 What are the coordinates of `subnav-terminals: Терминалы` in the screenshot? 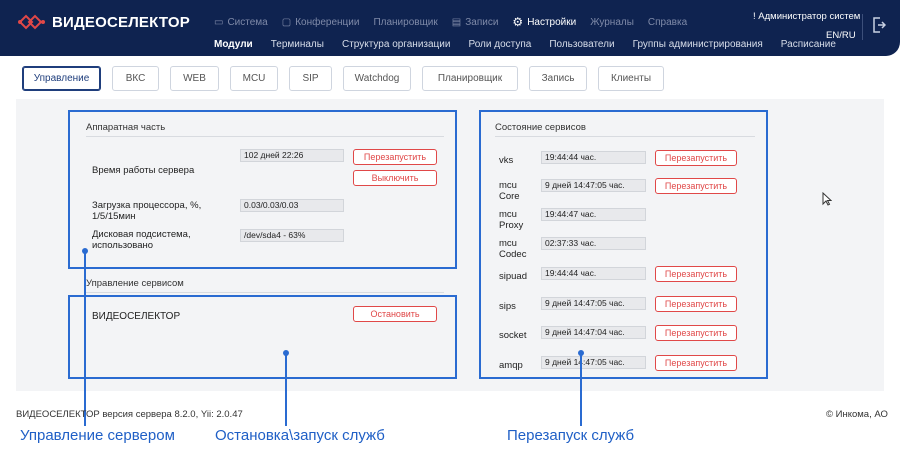 It's located at (297, 44).